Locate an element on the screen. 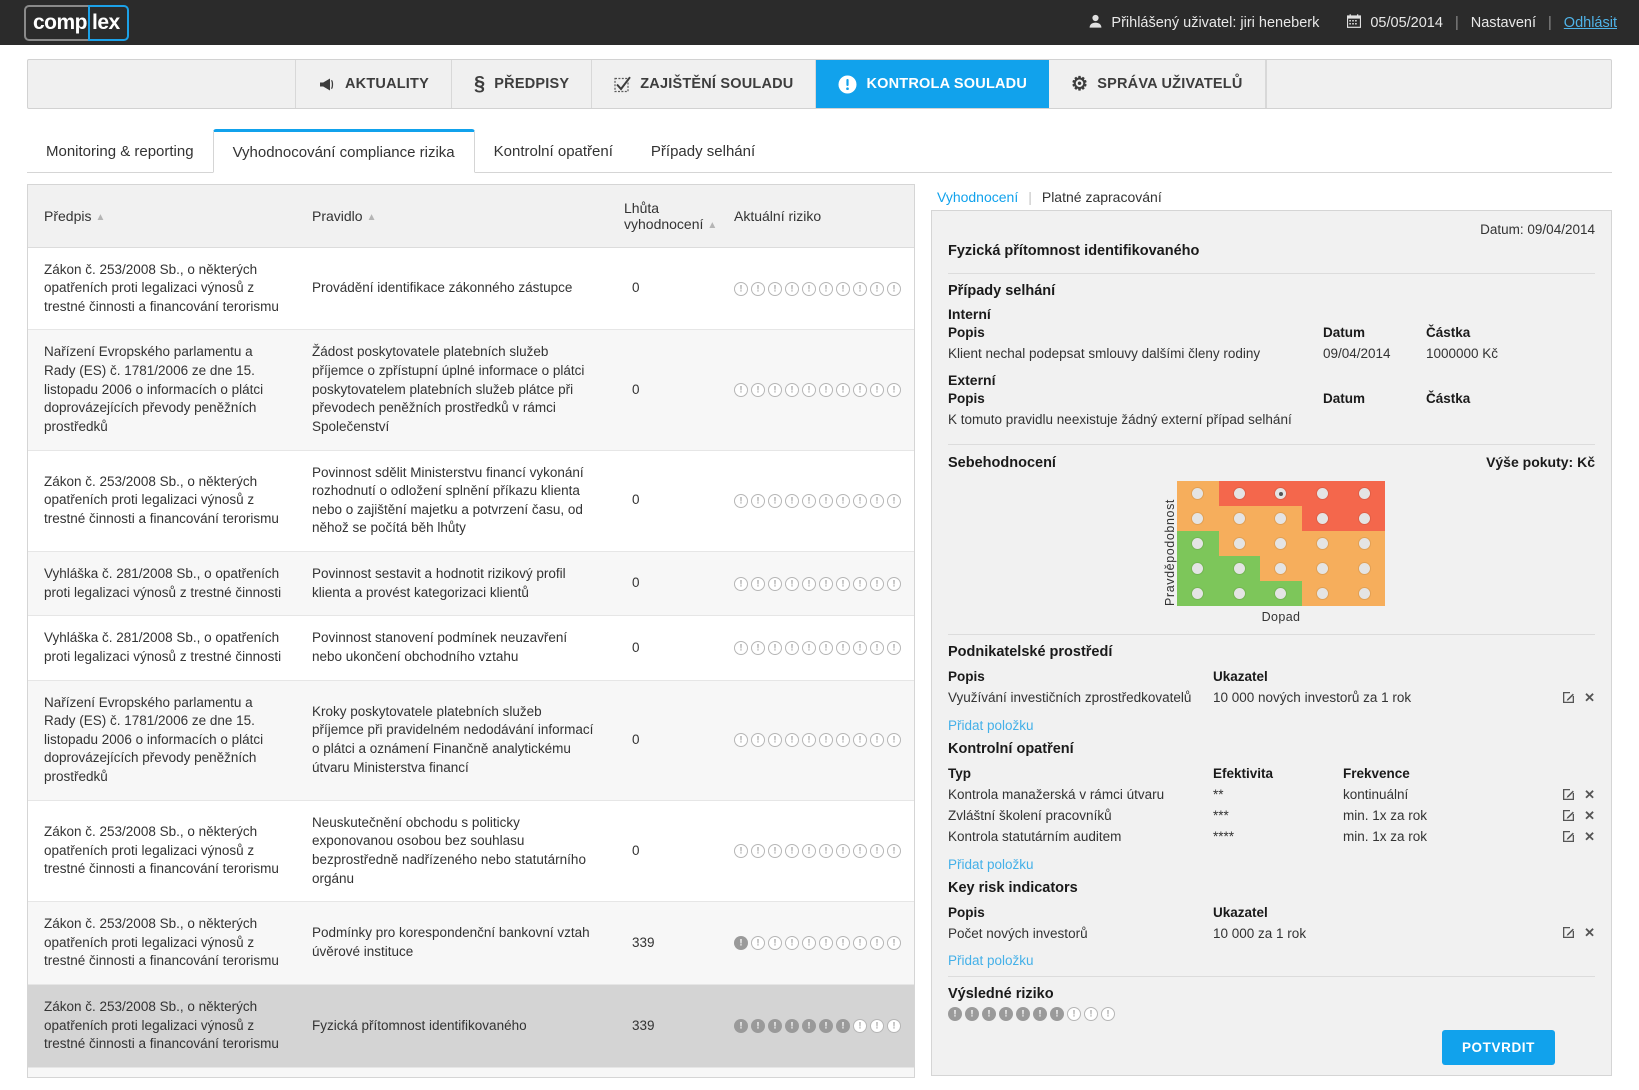  control-frekvence: min. 1x za rok is located at coordinates (1385, 836).